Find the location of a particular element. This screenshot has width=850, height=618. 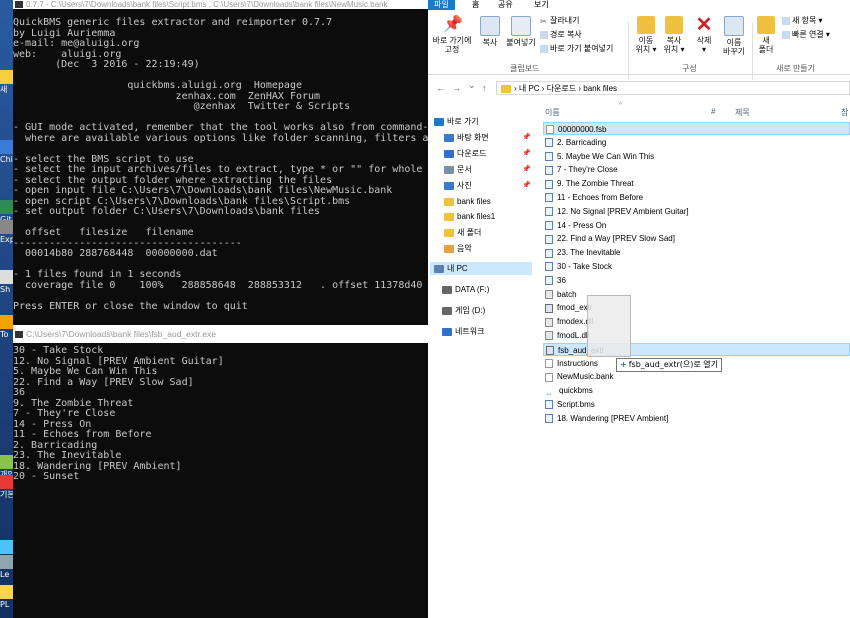

file-name: 22. Find a Way [PREV Slow Sad] is located at coordinates (616, 239).